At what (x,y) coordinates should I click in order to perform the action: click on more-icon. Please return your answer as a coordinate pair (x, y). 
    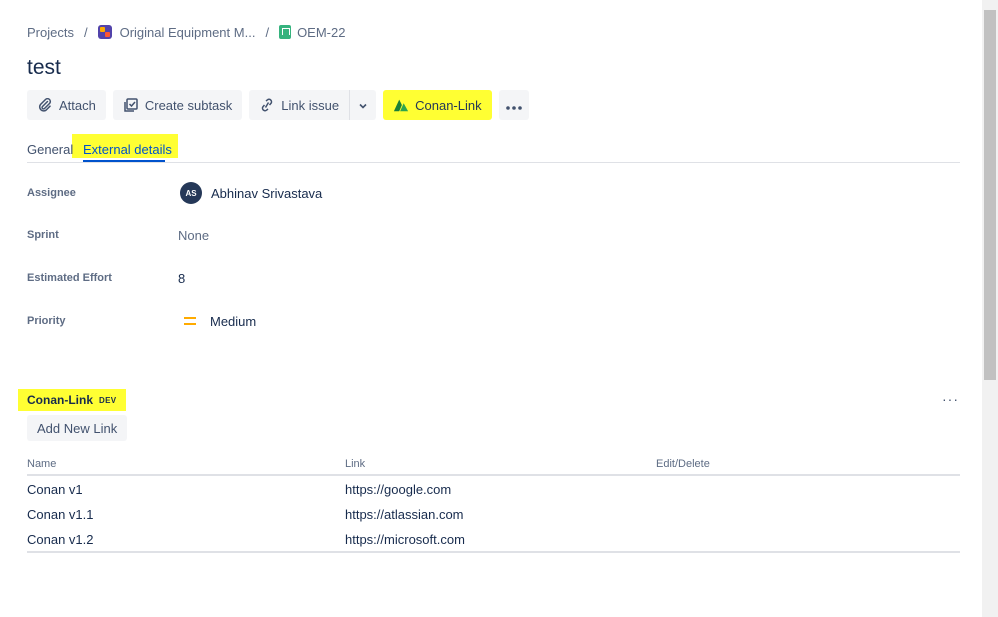
    Looking at the image, I should click on (513, 105).